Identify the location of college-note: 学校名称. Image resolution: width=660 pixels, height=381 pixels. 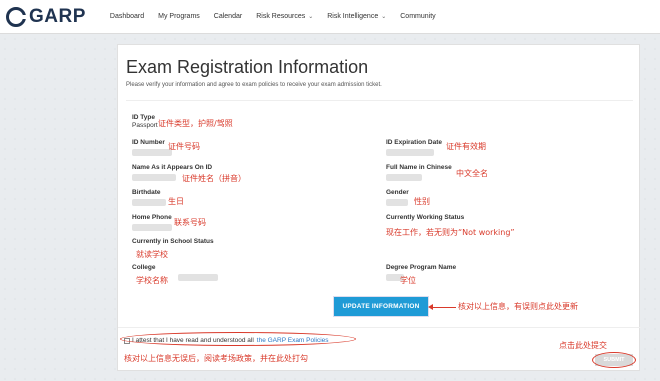
(152, 280).